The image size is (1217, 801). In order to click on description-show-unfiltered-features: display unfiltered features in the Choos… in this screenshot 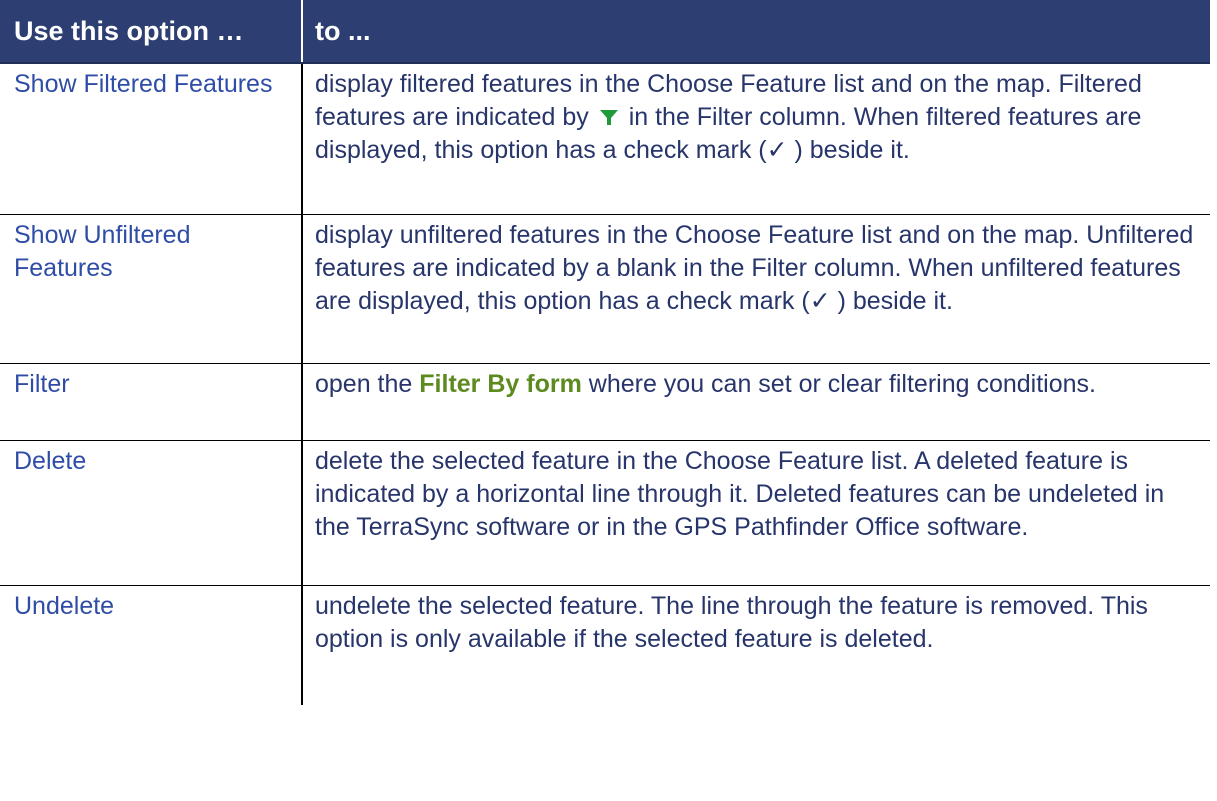, I will do `click(755, 289)`.